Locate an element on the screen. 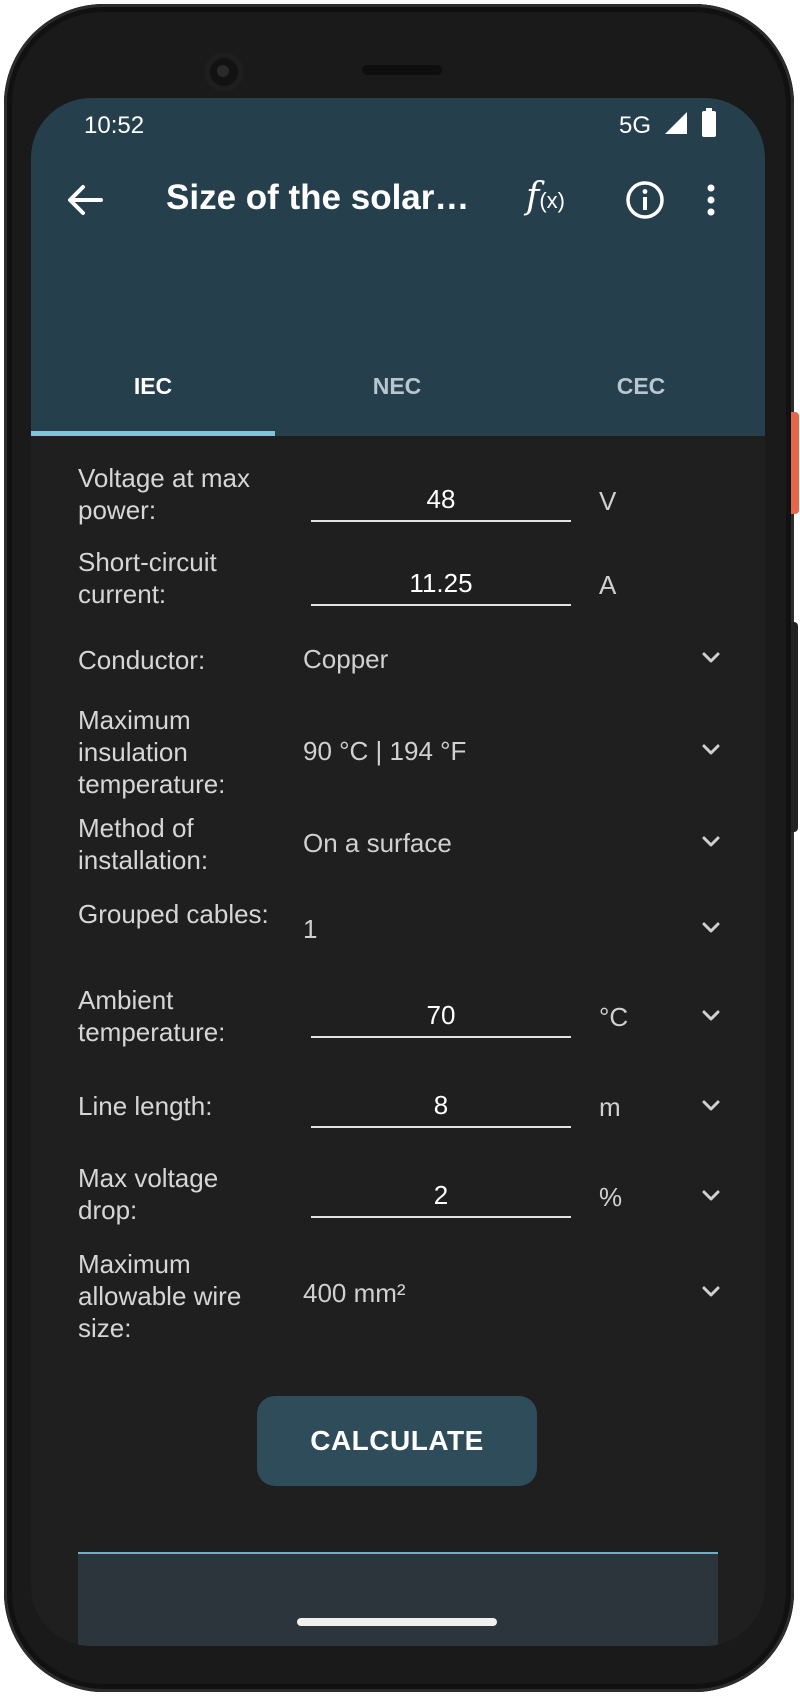 The width and height of the screenshot is (800, 1696). standards-tab-bar: IEC NEC CEC is located at coordinates (398, 387).